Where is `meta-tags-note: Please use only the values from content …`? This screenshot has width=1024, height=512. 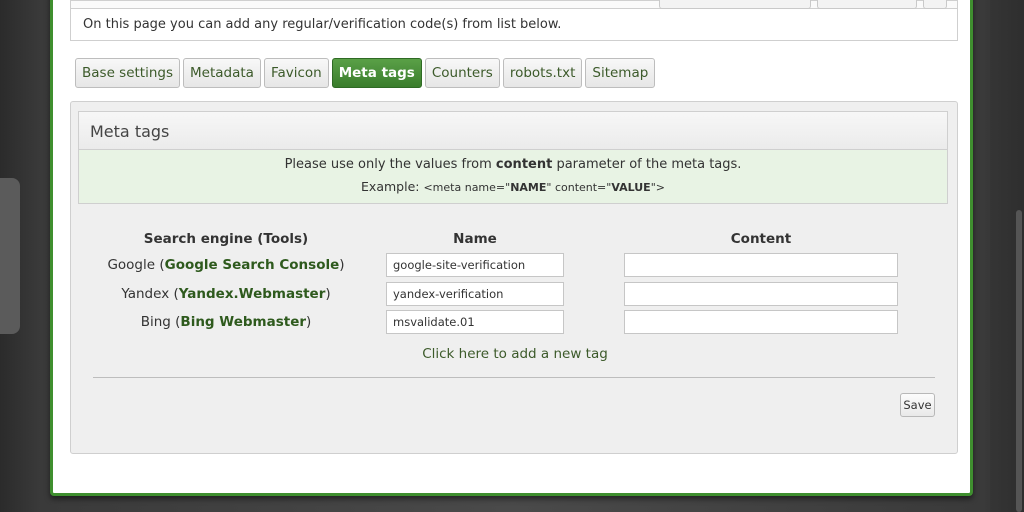 meta-tags-note: Please use only the values from content … is located at coordinates (513, 176).